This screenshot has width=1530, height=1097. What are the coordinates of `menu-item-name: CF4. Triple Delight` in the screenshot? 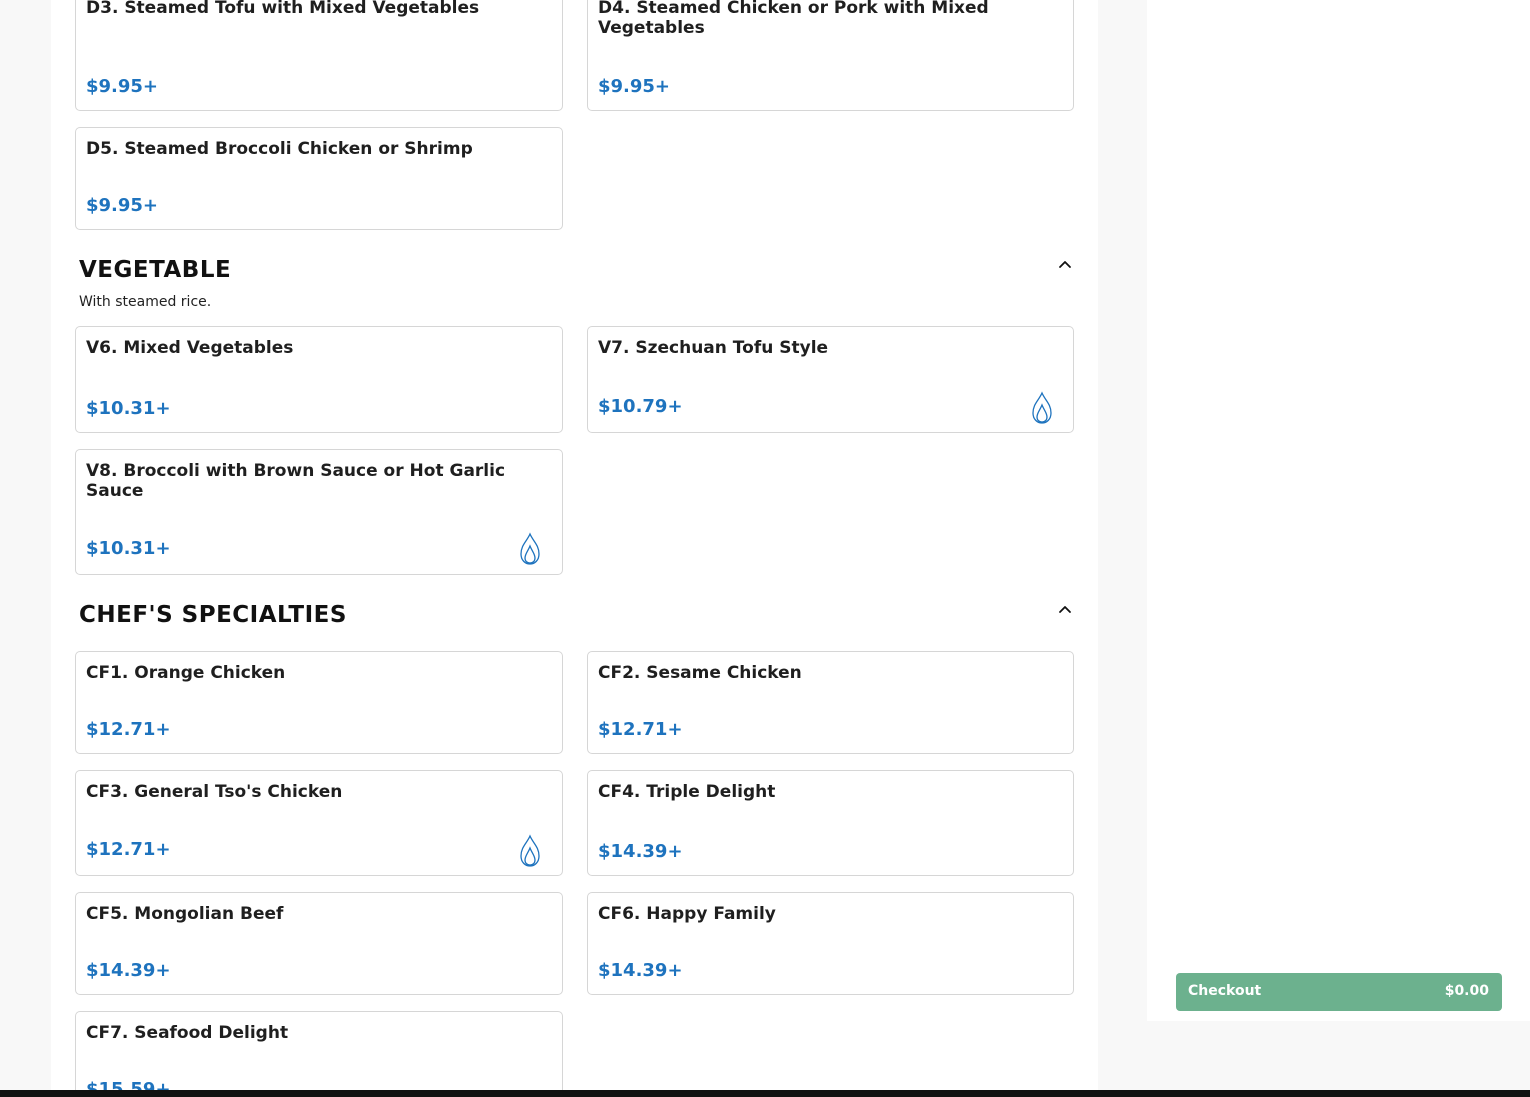 It's located at (687, 792).